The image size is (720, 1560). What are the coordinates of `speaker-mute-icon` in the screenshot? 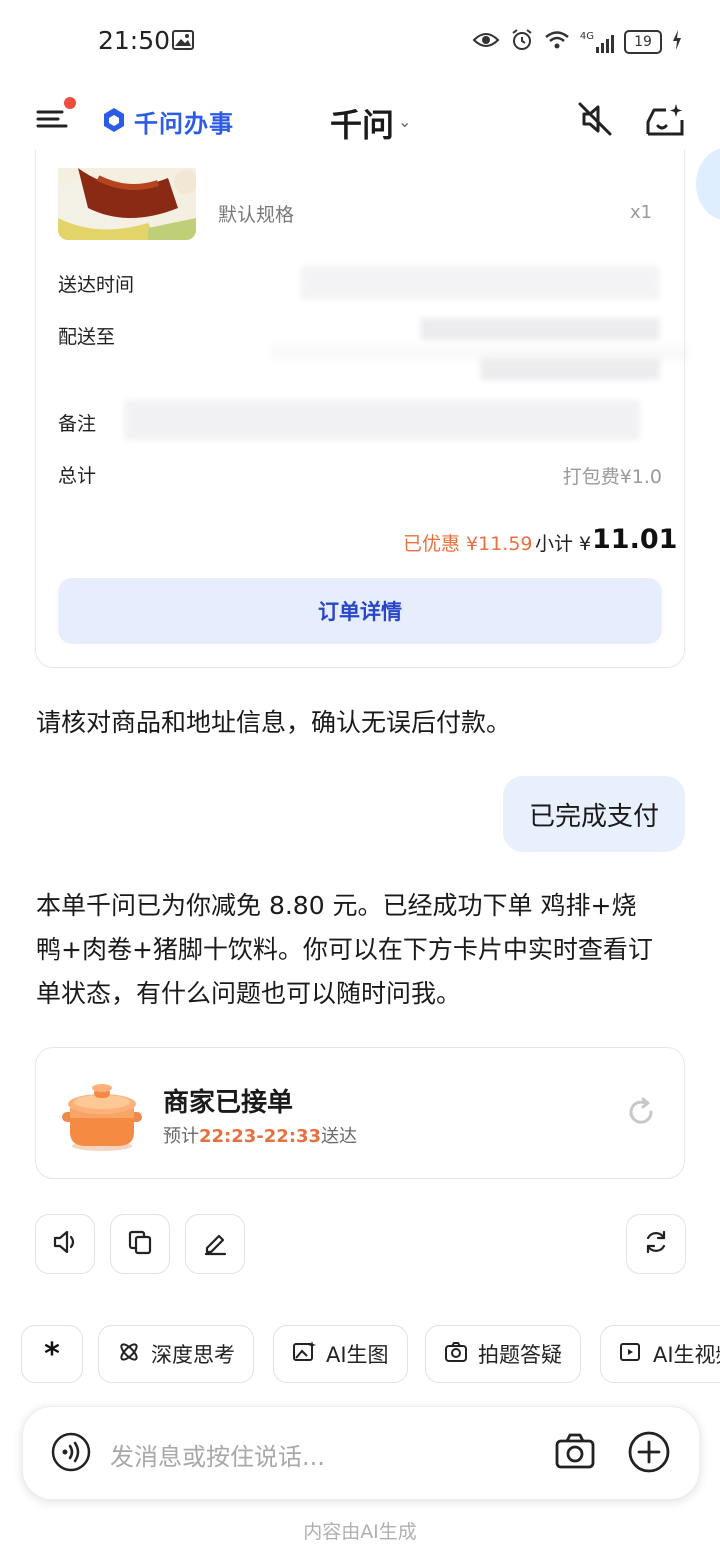 It's located at (595, 119).